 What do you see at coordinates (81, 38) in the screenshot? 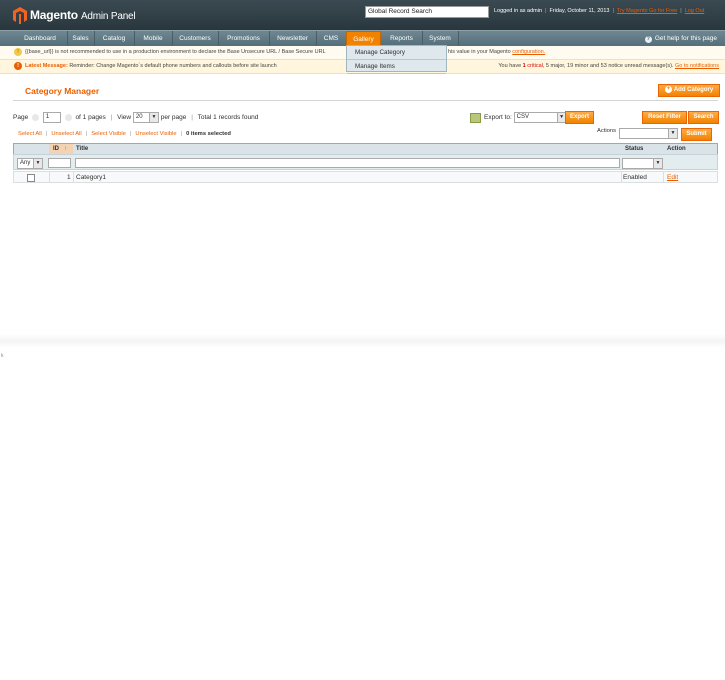
I see `nav-sales: Sales` at bounding box center [81, 38].